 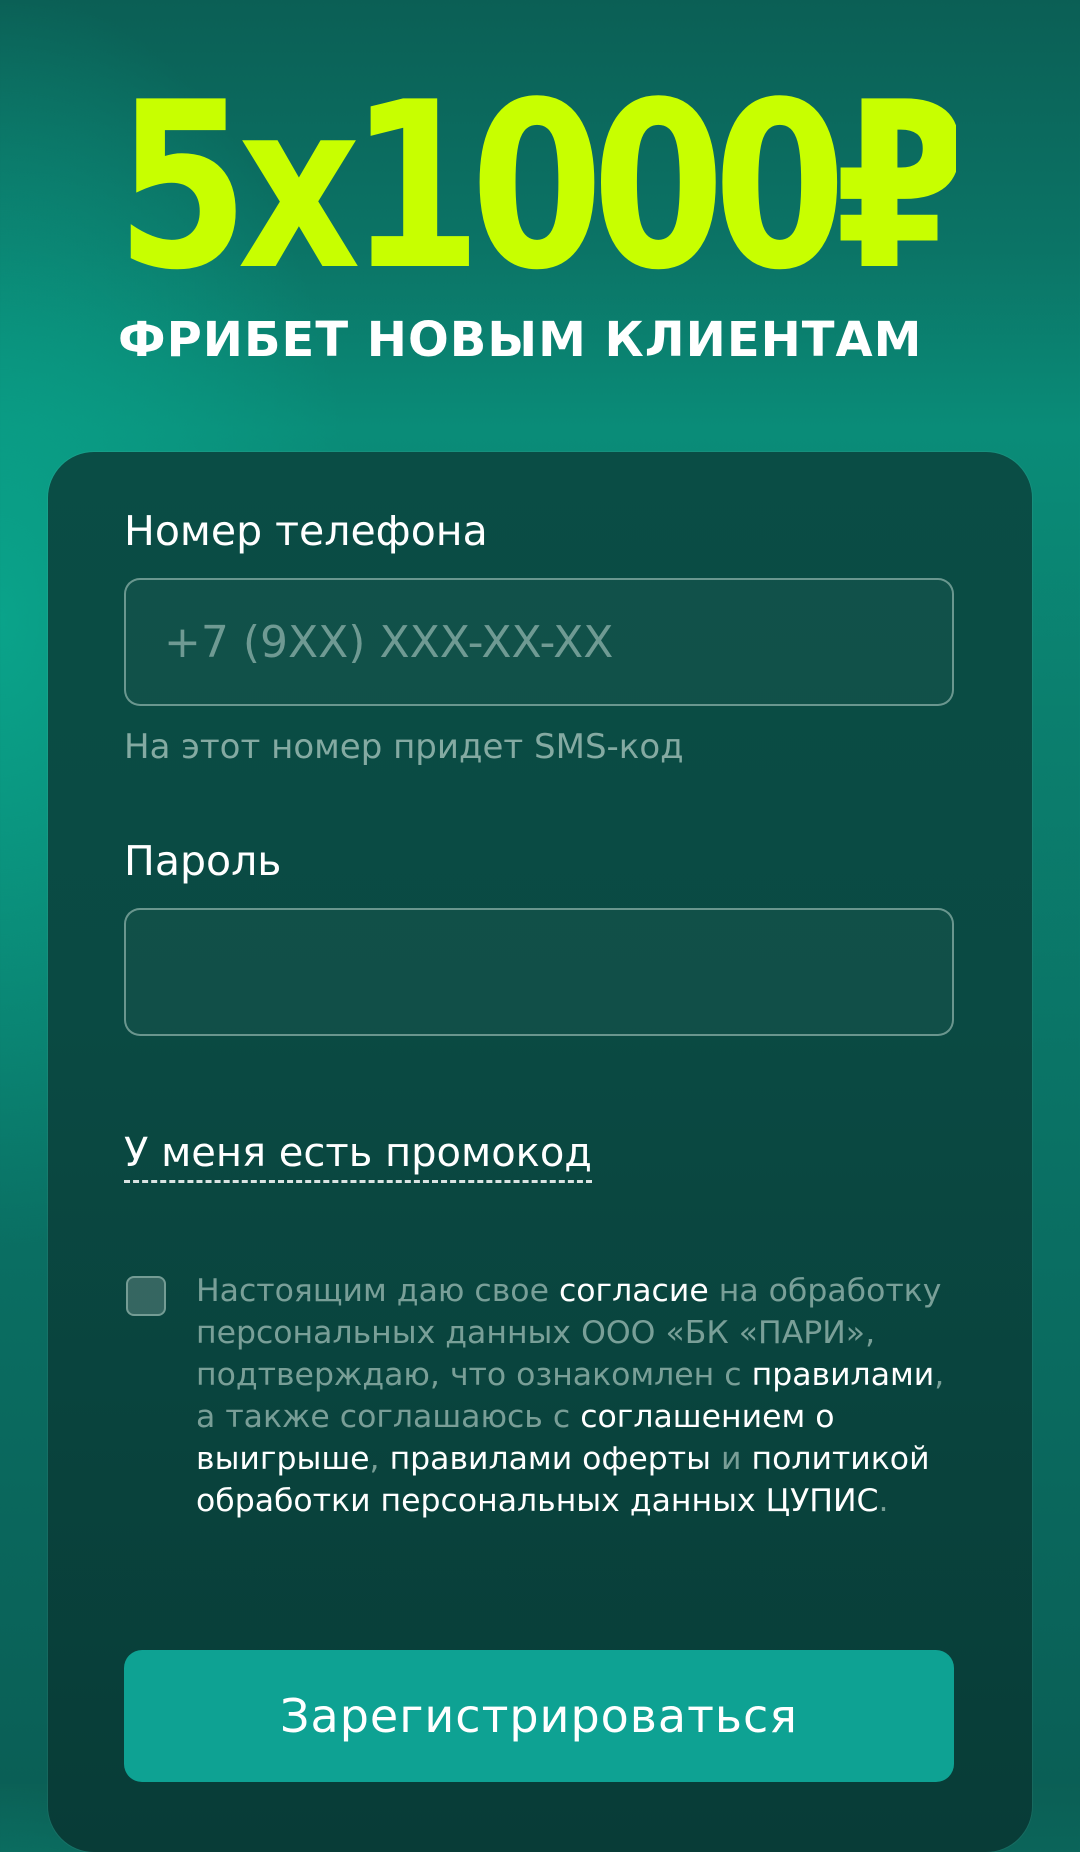 I want to click on phone-label: Номер телефона, so click(x=306, y=531).